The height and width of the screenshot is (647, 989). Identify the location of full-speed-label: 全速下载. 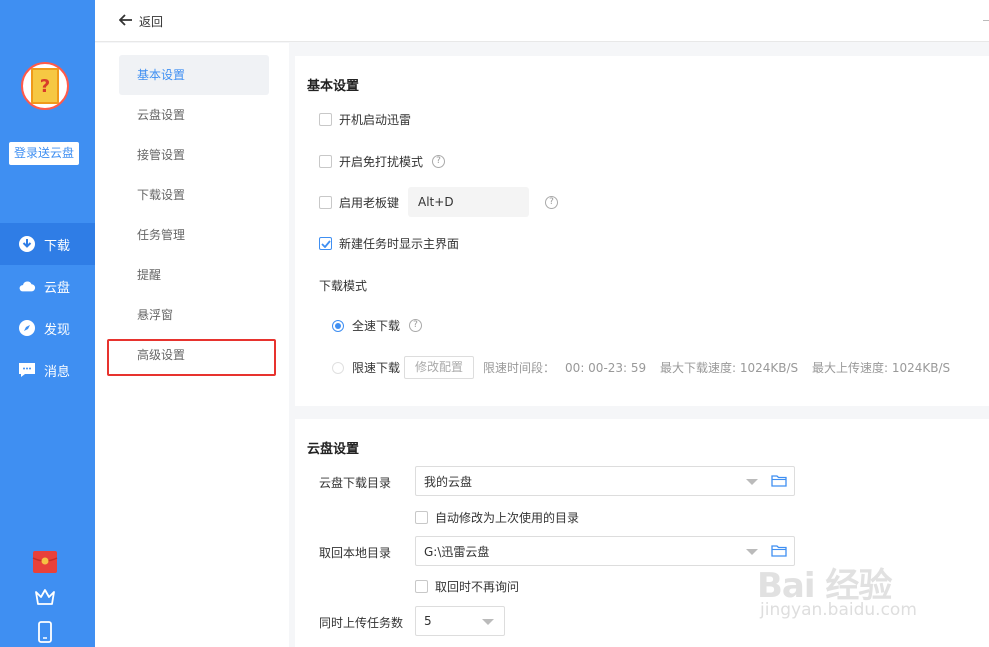
(376, 326).